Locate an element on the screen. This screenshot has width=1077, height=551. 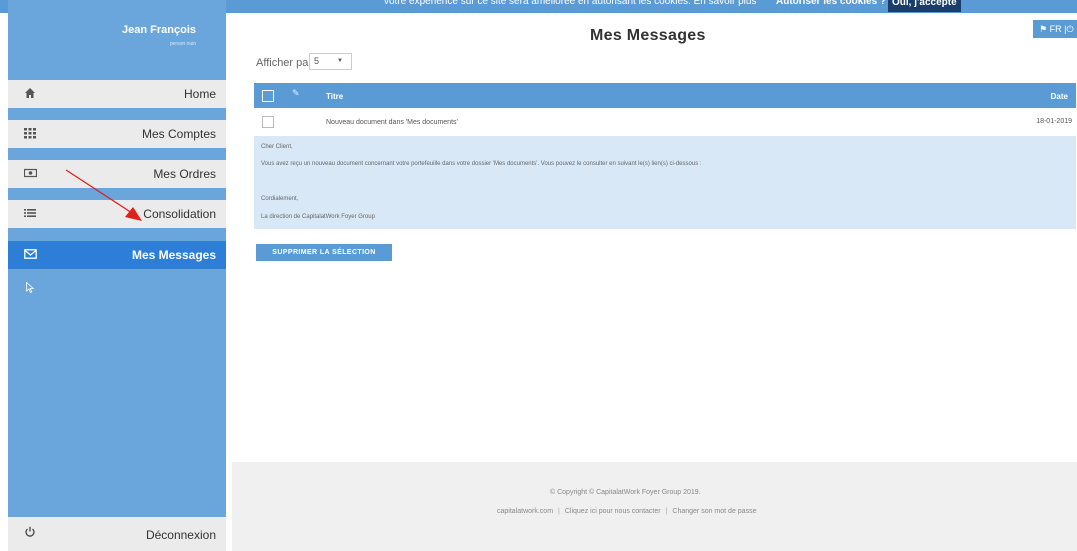
sidebar-item-label: Mes Comptes is located at coordinates (178, 134).